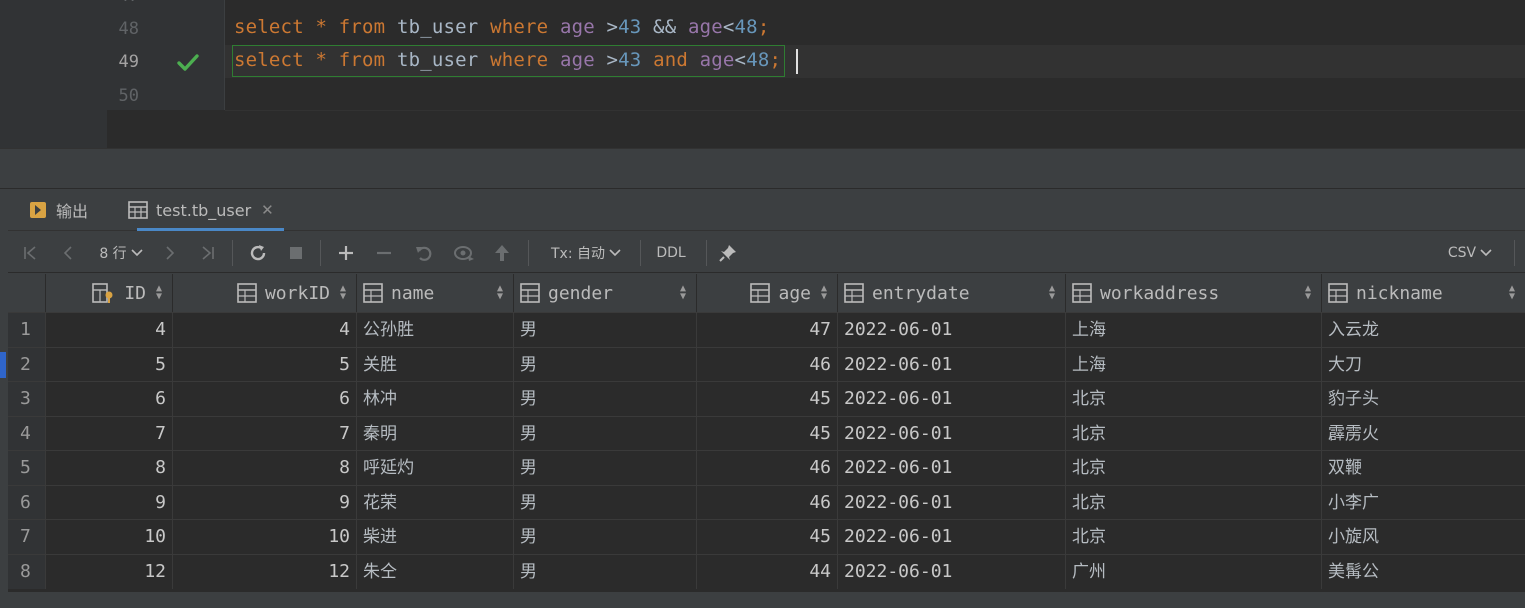 Image resolution: width=1525 pixels, height=608 pixels. Describe the element at coordinates (68, 252) in the screenshot. I see `previous-page-icon` at that location.